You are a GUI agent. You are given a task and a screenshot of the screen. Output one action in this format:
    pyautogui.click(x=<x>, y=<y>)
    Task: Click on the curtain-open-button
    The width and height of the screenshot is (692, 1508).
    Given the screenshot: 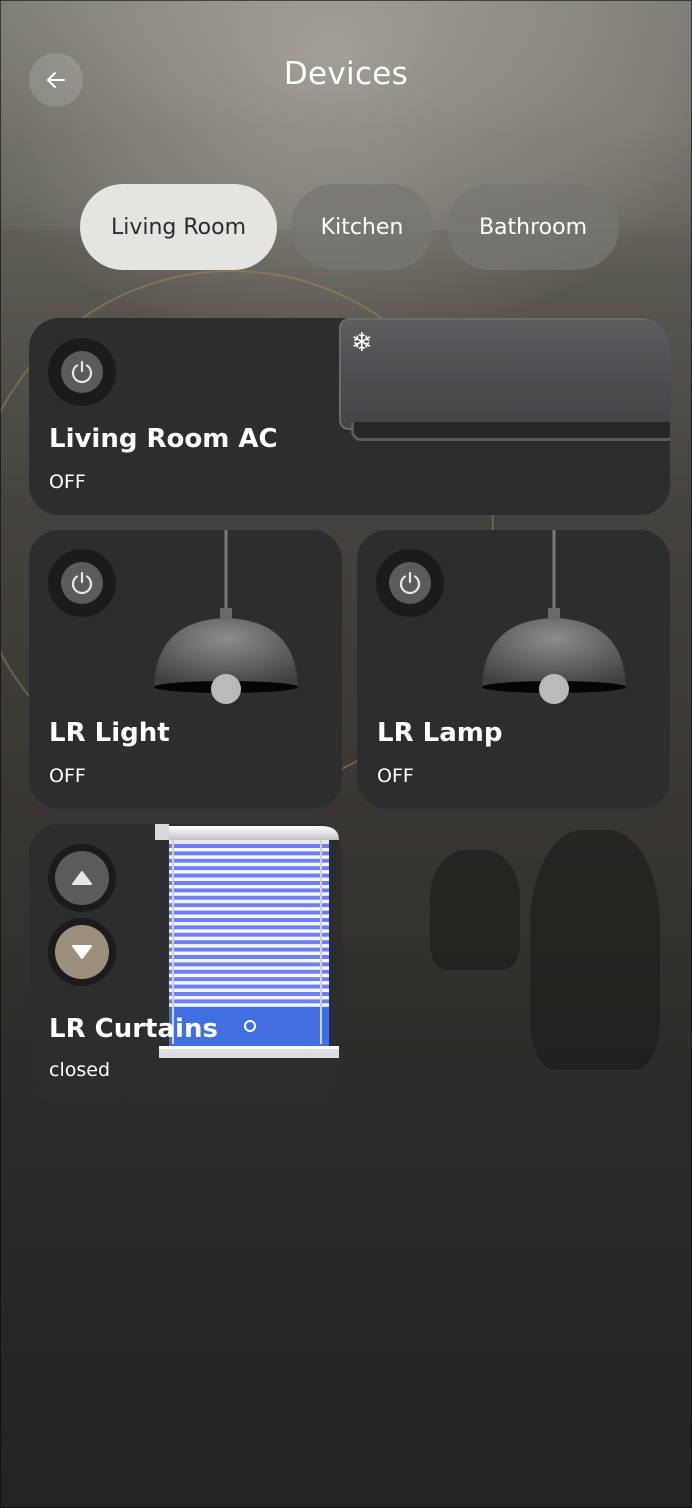 What is the action you would take?
    pyautogui.click(x=82, y=878)
    